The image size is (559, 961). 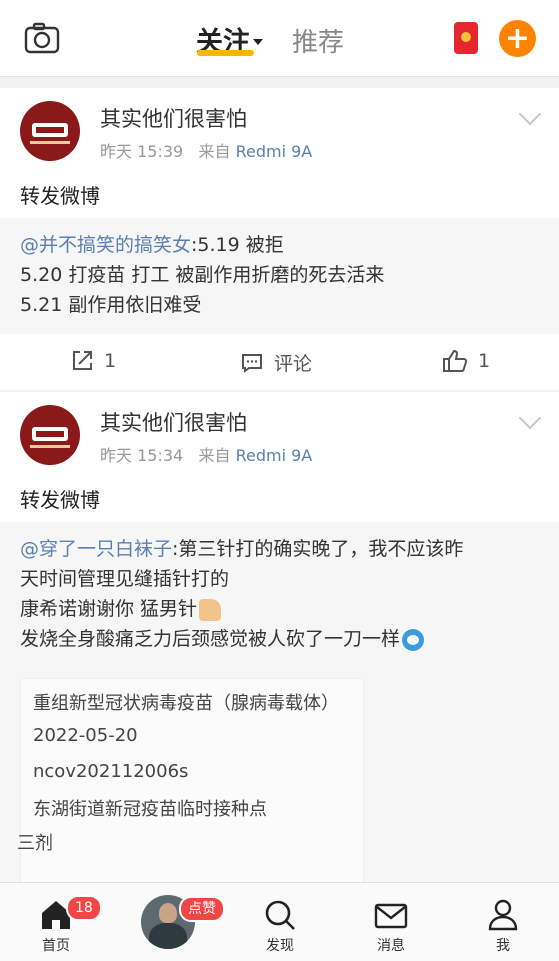 I want to click on search-icon, so click(x=280, y=915).